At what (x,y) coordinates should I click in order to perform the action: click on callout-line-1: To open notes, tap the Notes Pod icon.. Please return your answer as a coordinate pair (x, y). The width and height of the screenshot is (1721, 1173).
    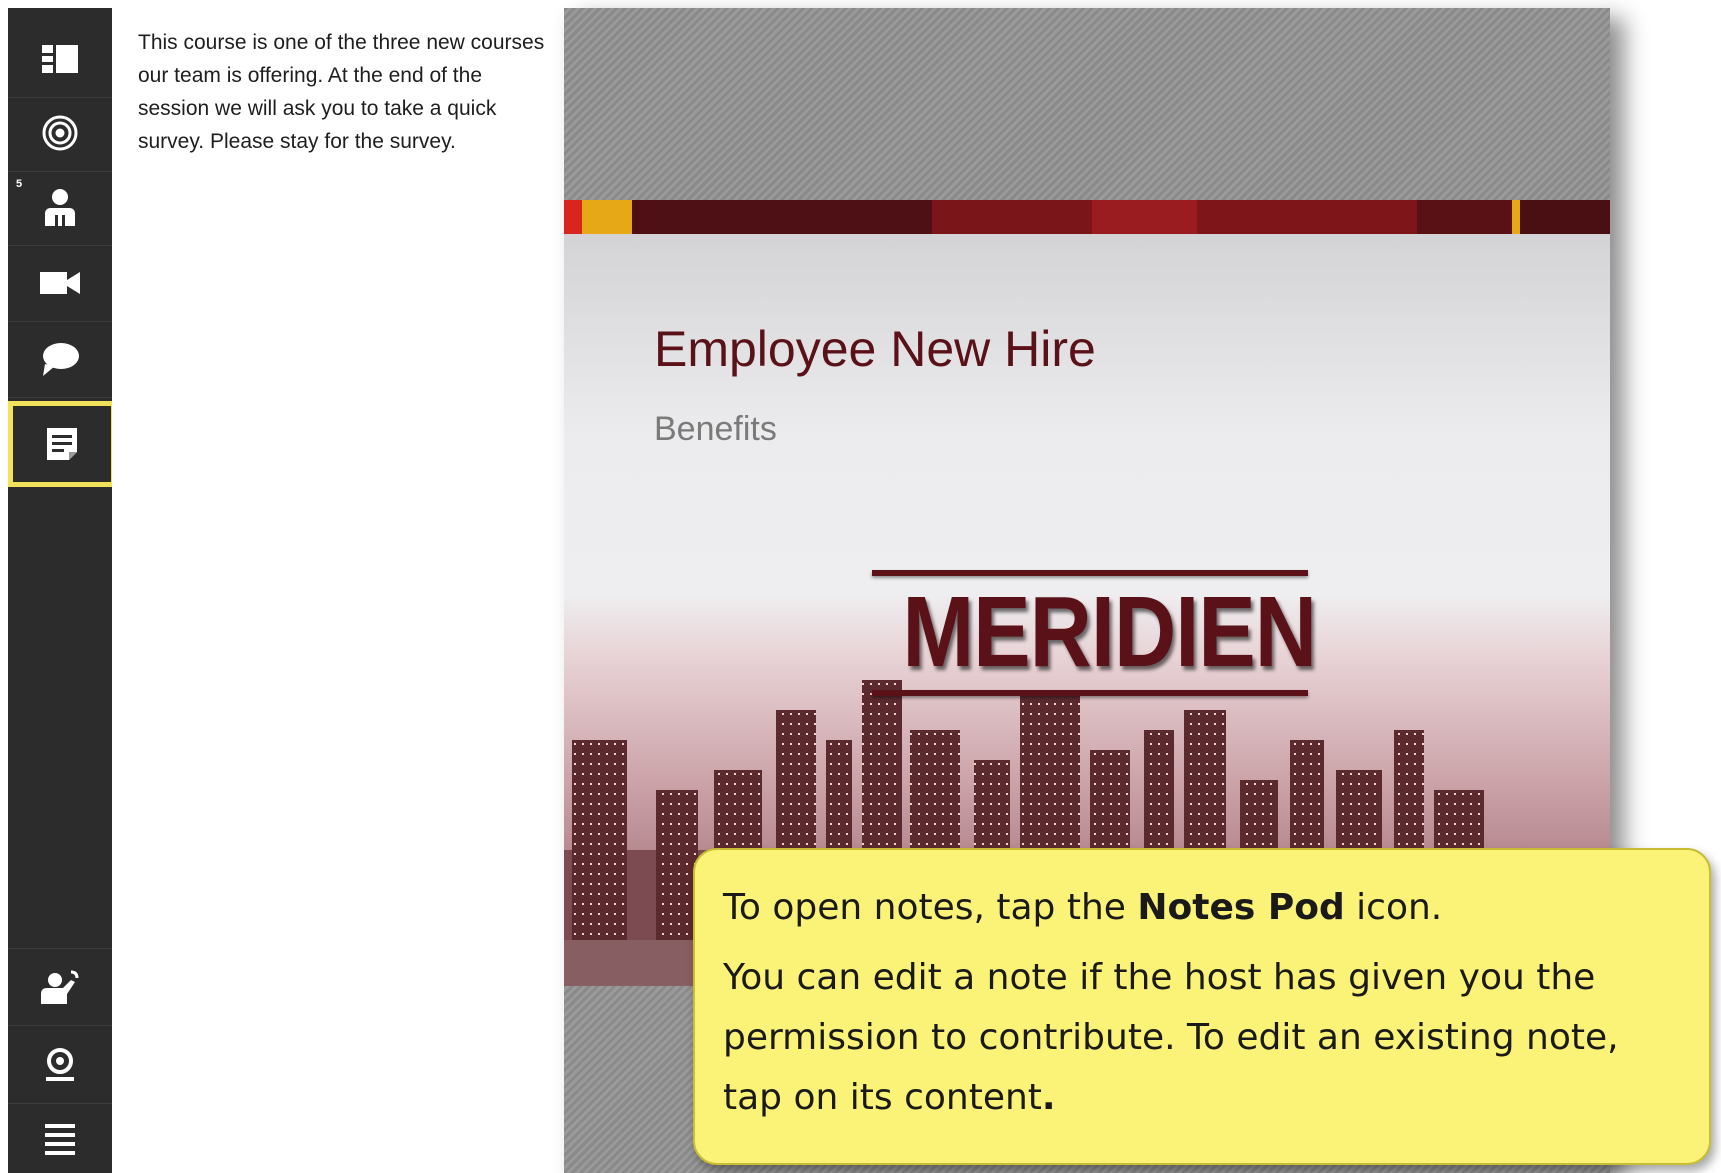
    Looking at the image, I should click on (1083, 907).